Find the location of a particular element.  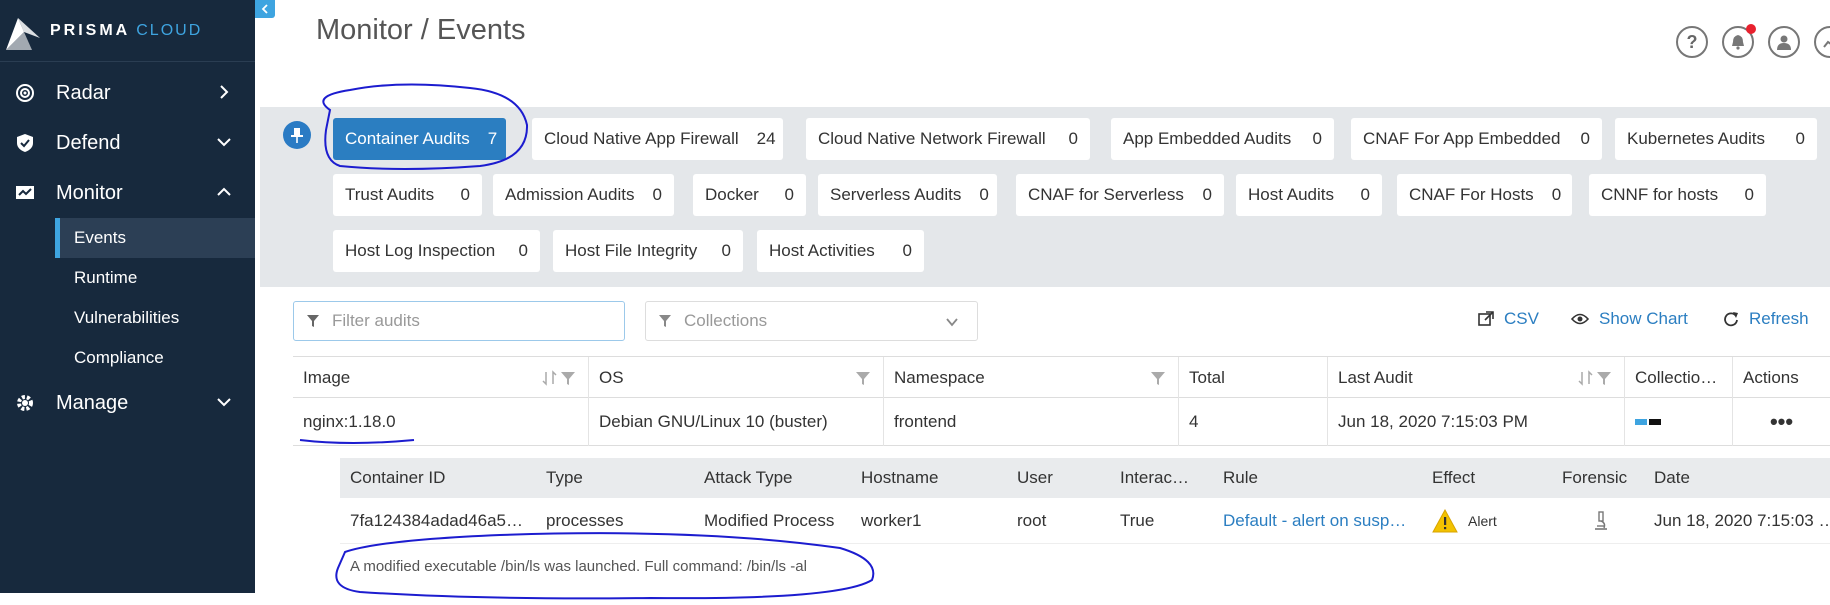

tab-label: Trust Audits is located at coordinates (390, 194).